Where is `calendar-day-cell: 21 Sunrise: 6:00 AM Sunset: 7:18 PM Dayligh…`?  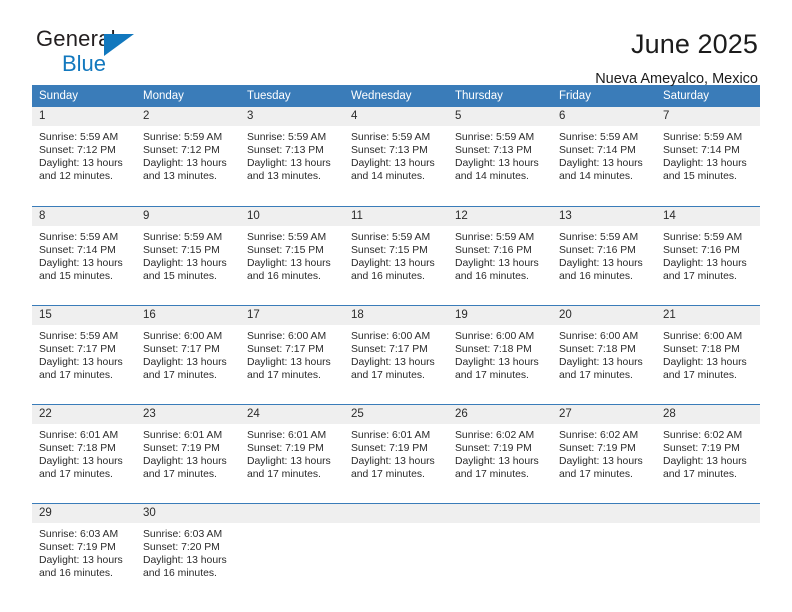 calendar-day-cell: 21 Sunrise: 6:00 AM Sunset: 7:18 PM Dayligh… is located at coordinates (708, 349).